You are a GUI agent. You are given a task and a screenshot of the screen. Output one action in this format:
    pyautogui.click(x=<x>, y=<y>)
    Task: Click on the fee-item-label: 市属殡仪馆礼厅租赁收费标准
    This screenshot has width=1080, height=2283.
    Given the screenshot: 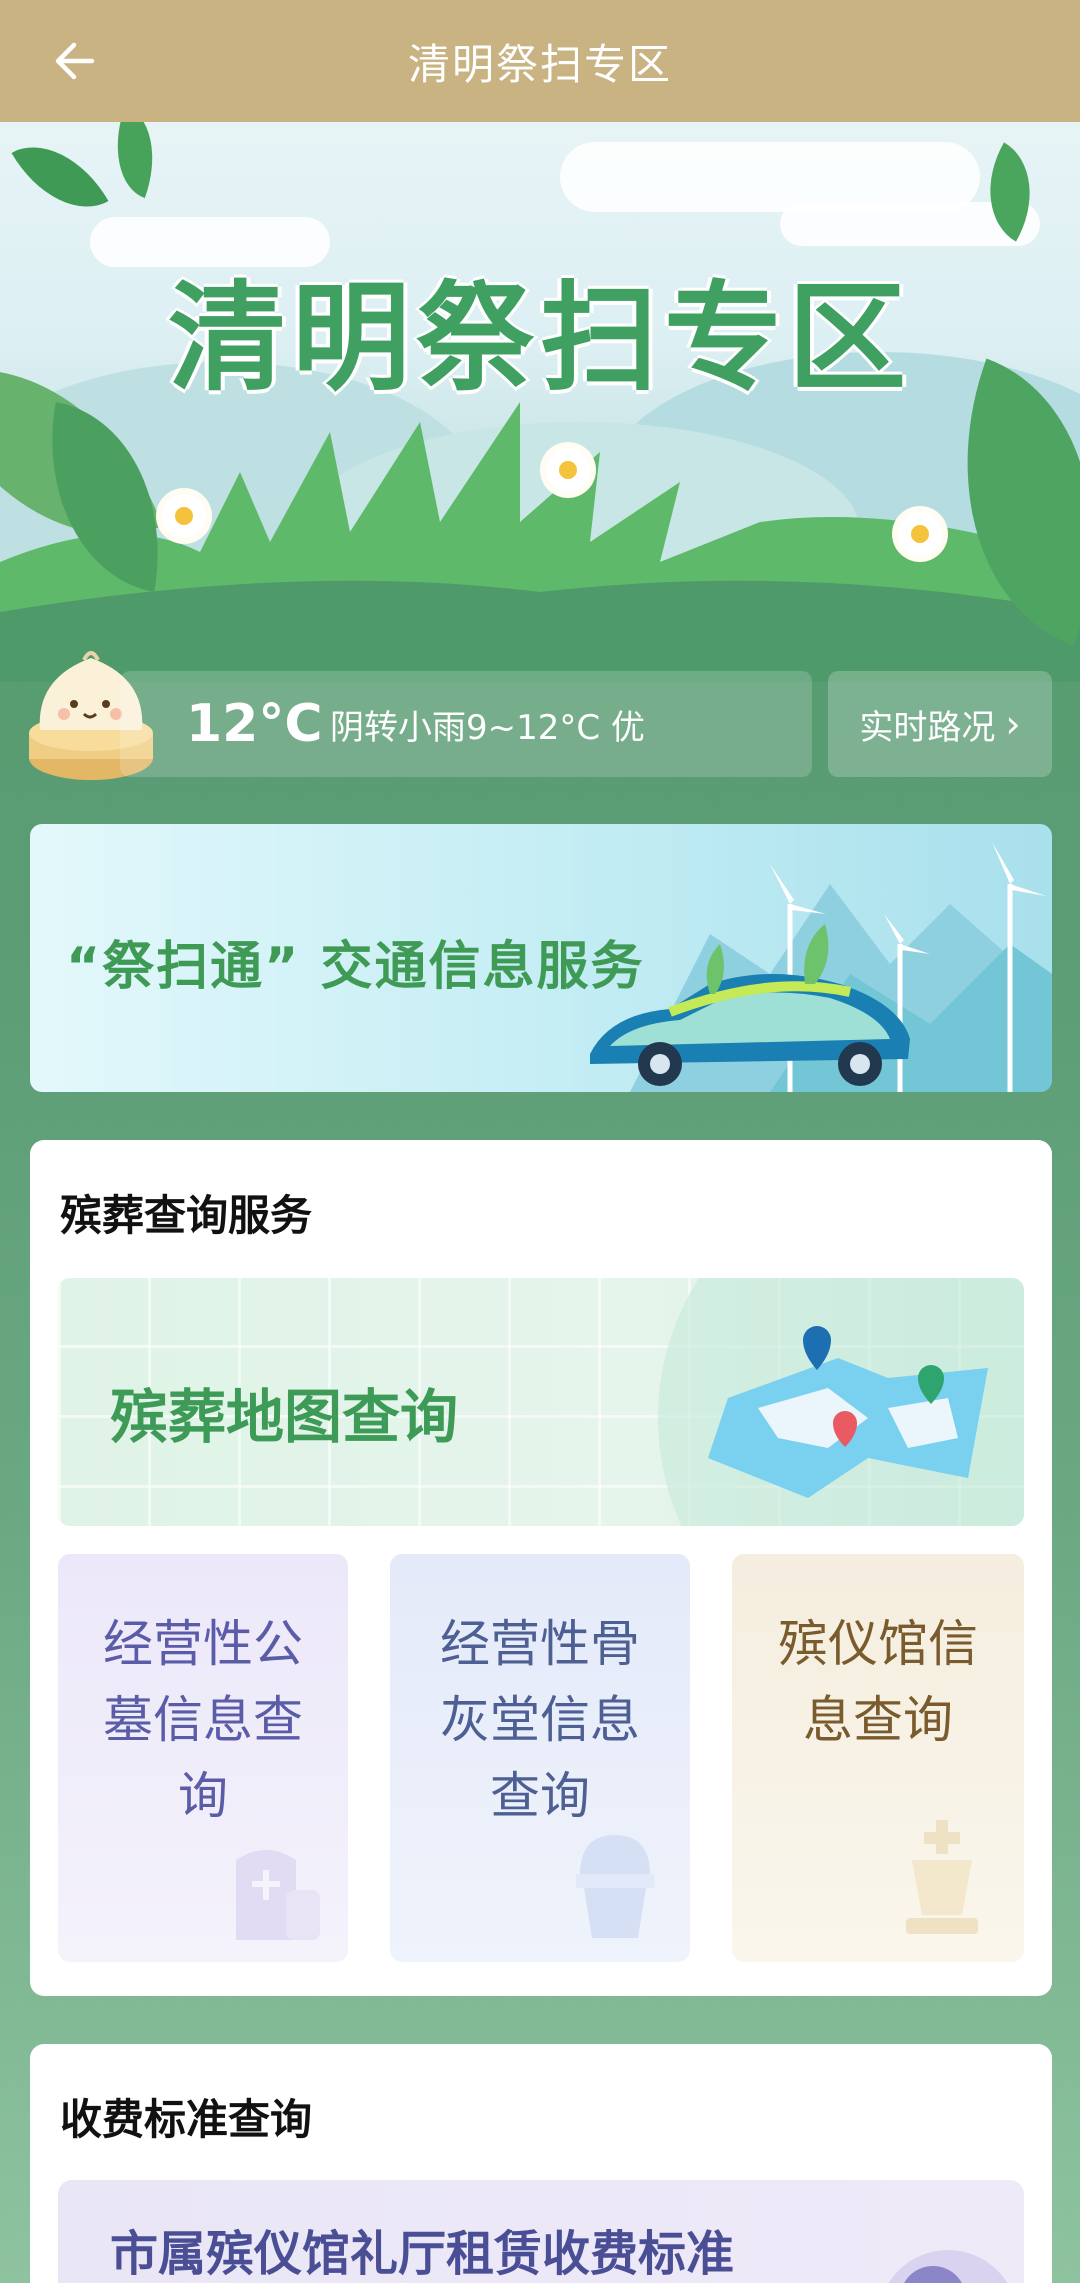 What is the action you would take?
    pyautogui.click(x=422, y=2254)
    